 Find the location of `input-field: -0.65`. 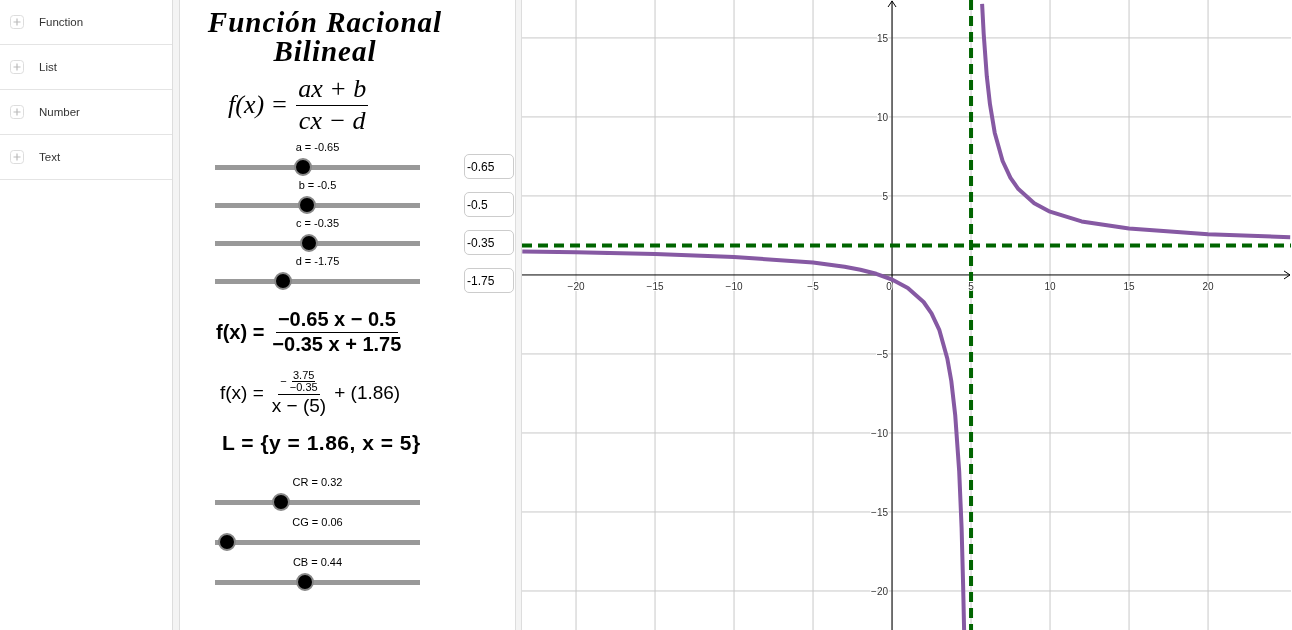

input-field: -0.65 is located at coordinates (489, 166).